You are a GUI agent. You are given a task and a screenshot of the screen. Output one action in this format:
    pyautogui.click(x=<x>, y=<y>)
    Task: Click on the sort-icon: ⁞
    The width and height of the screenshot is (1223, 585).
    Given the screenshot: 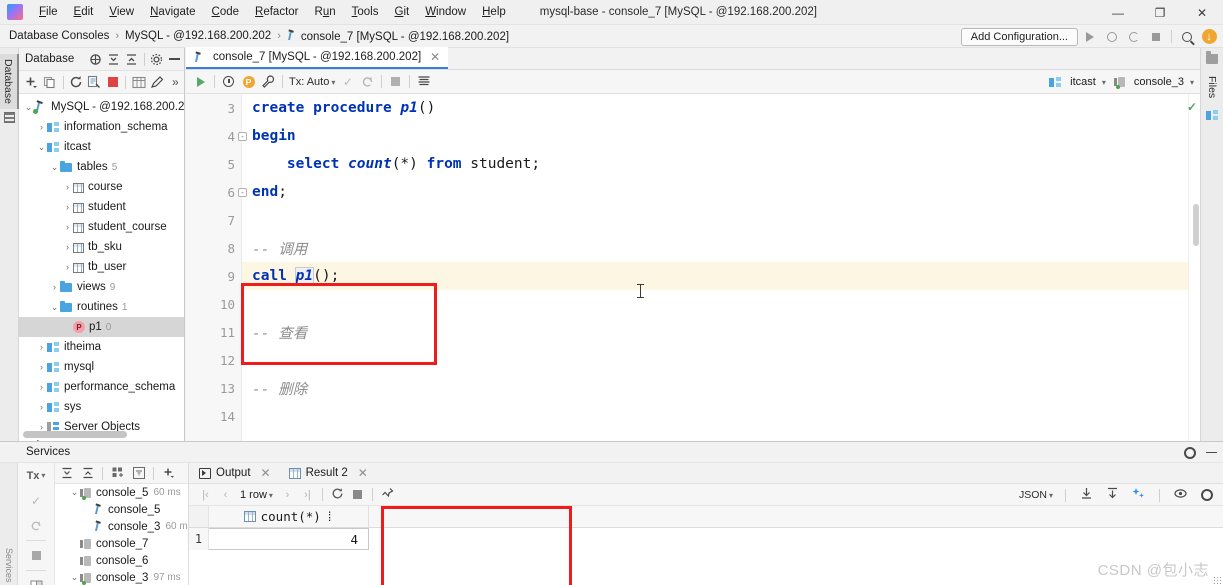 What is the action you would take?
    pyautogui.click(x=330, y=517)
    